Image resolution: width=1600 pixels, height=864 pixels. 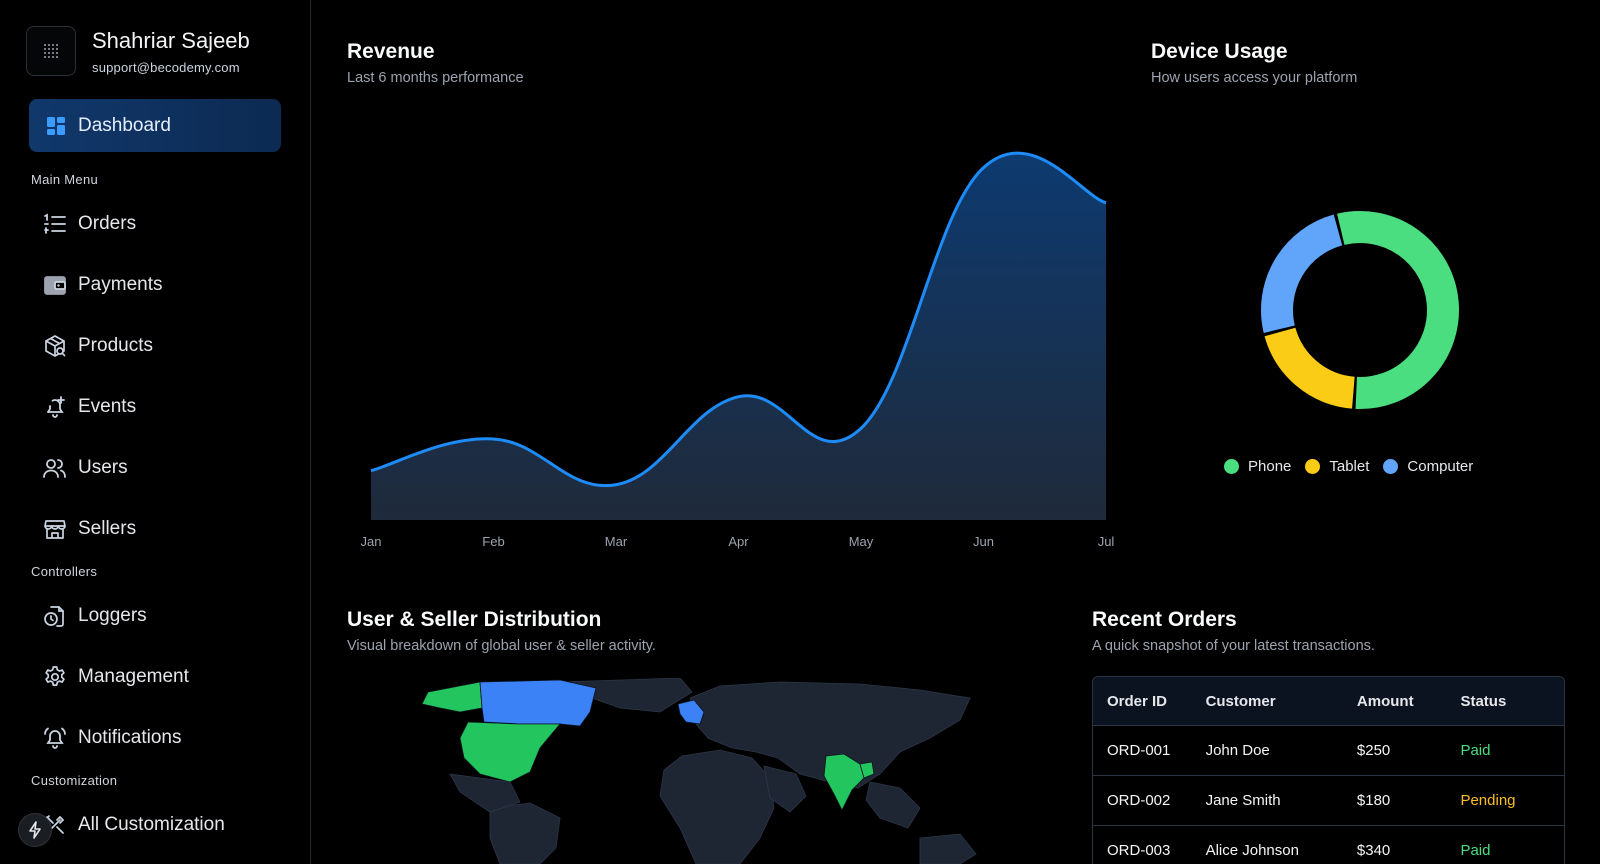 I want to click on dots-logo-icon, so click(x=51, y=51).